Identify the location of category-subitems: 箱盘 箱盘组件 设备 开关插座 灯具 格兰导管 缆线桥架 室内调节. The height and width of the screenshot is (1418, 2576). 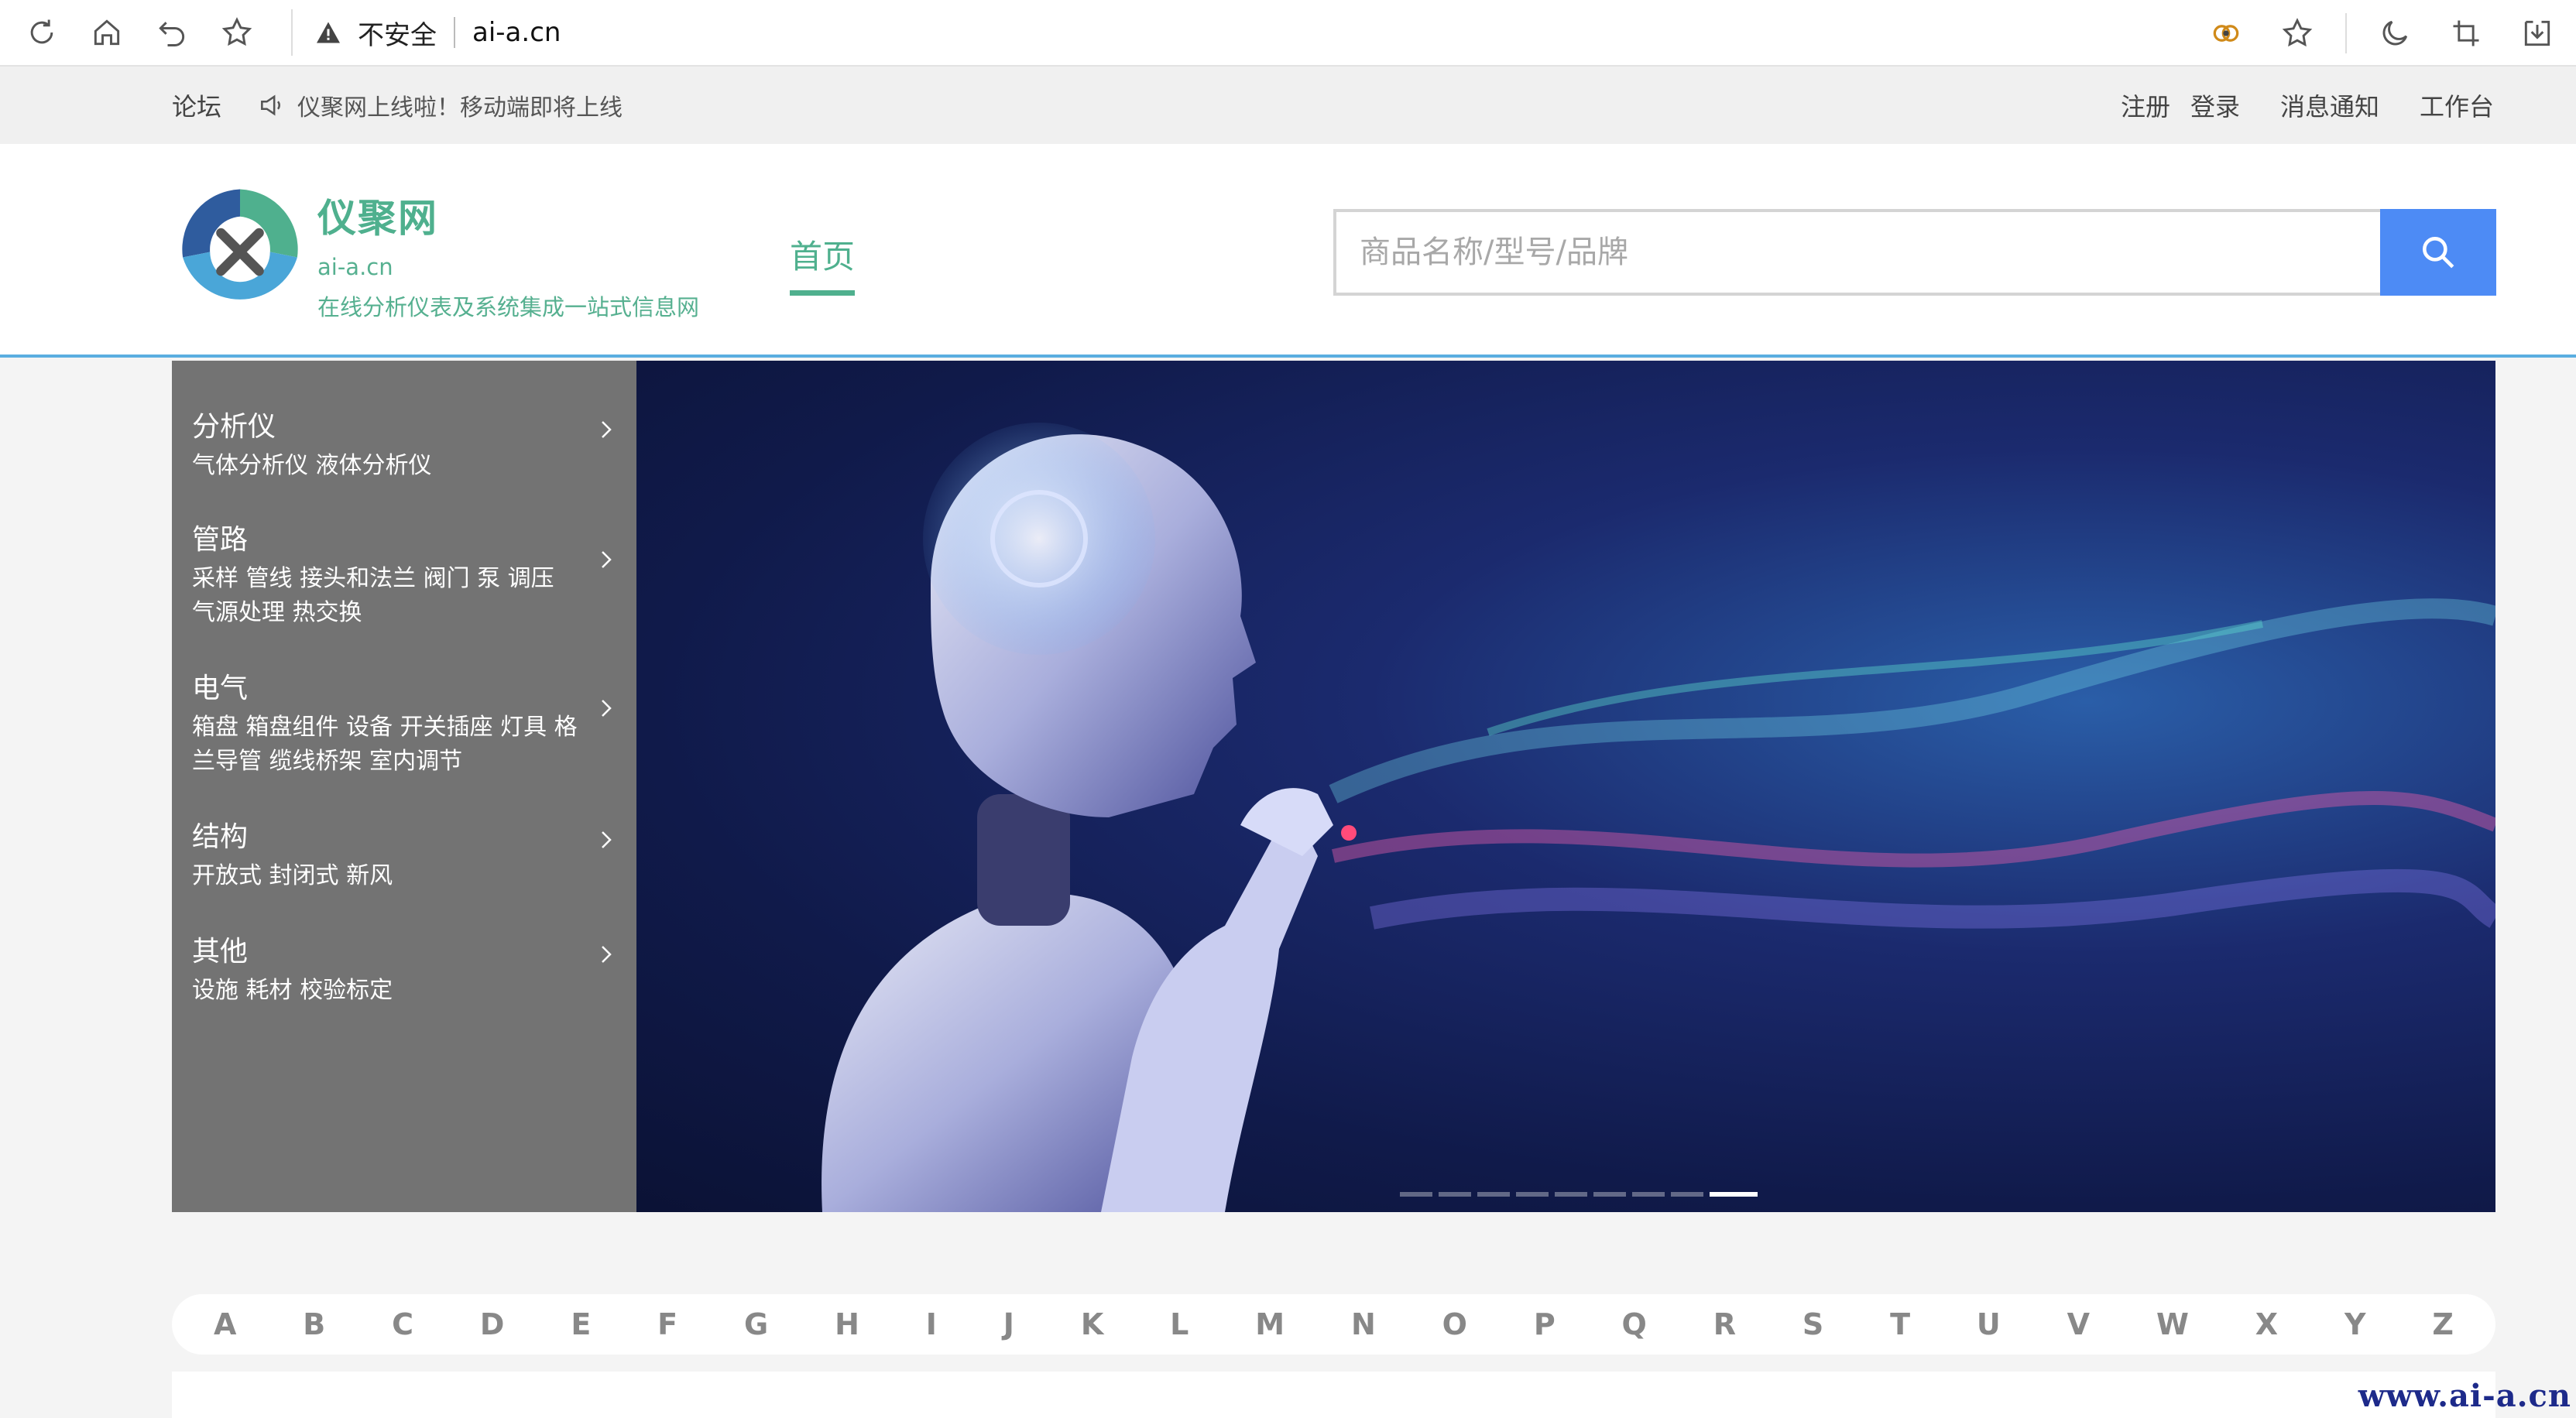
(385, 745).